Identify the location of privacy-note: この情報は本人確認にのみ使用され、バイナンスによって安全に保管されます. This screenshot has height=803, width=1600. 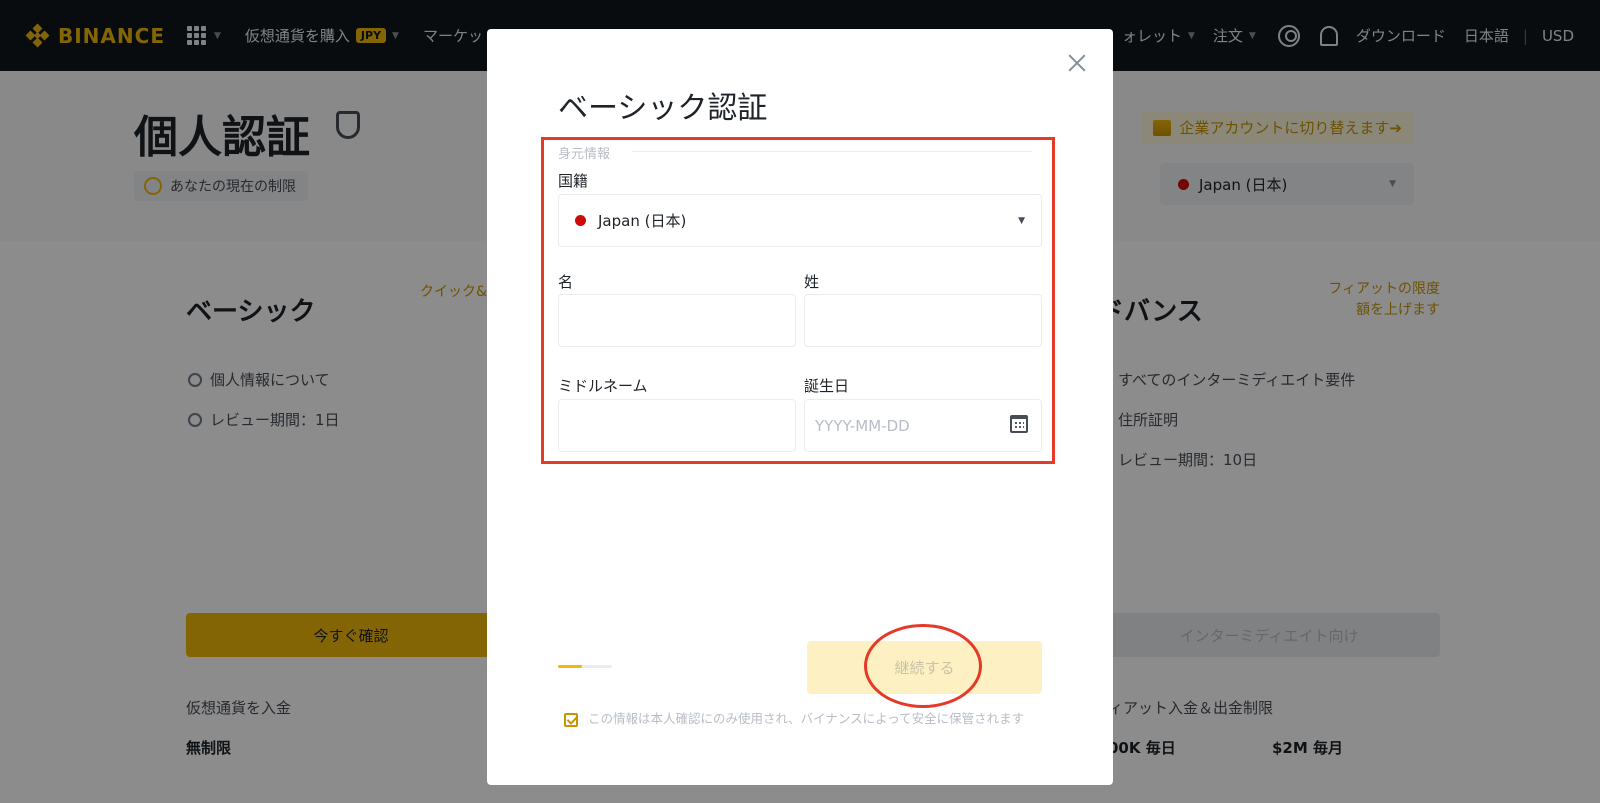
(806, 718).